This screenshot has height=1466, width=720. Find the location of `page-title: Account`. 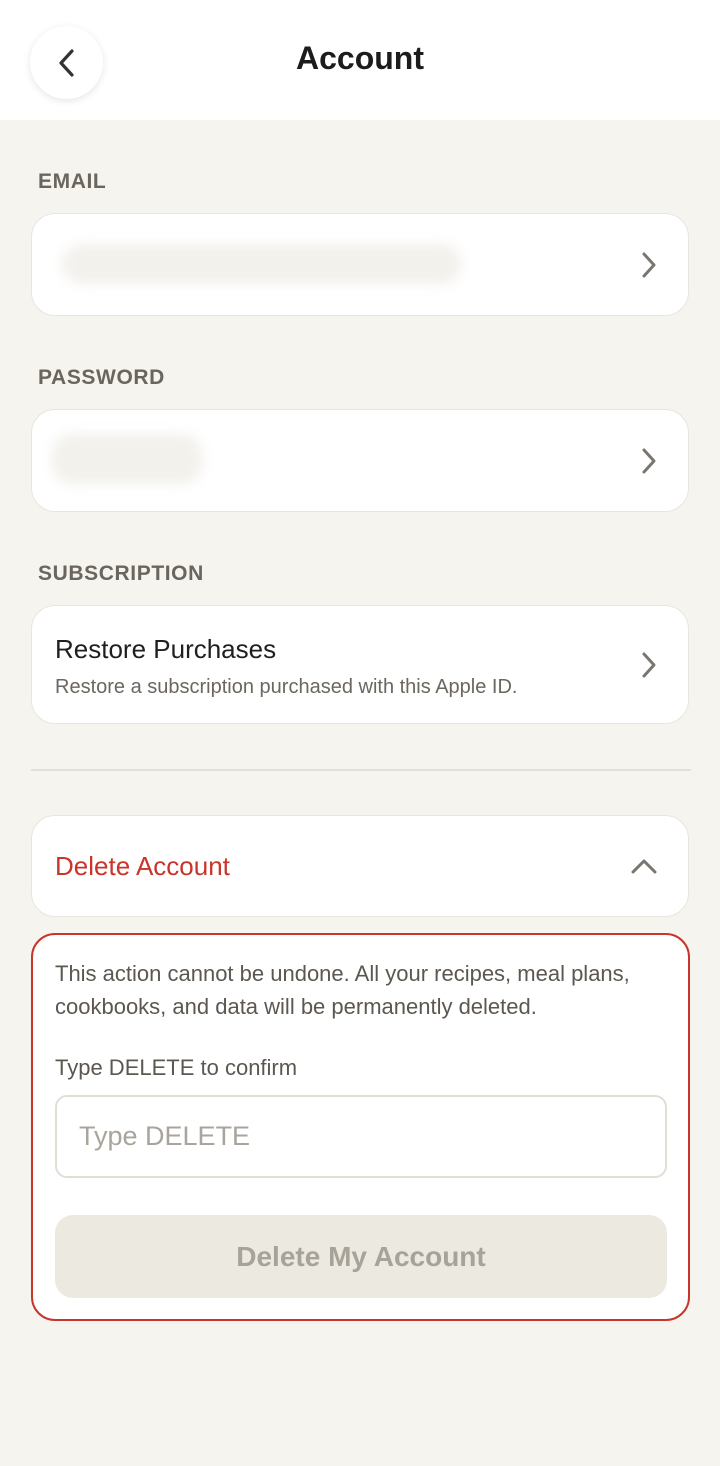

page-title: Account is located at coordinates (360, 58).